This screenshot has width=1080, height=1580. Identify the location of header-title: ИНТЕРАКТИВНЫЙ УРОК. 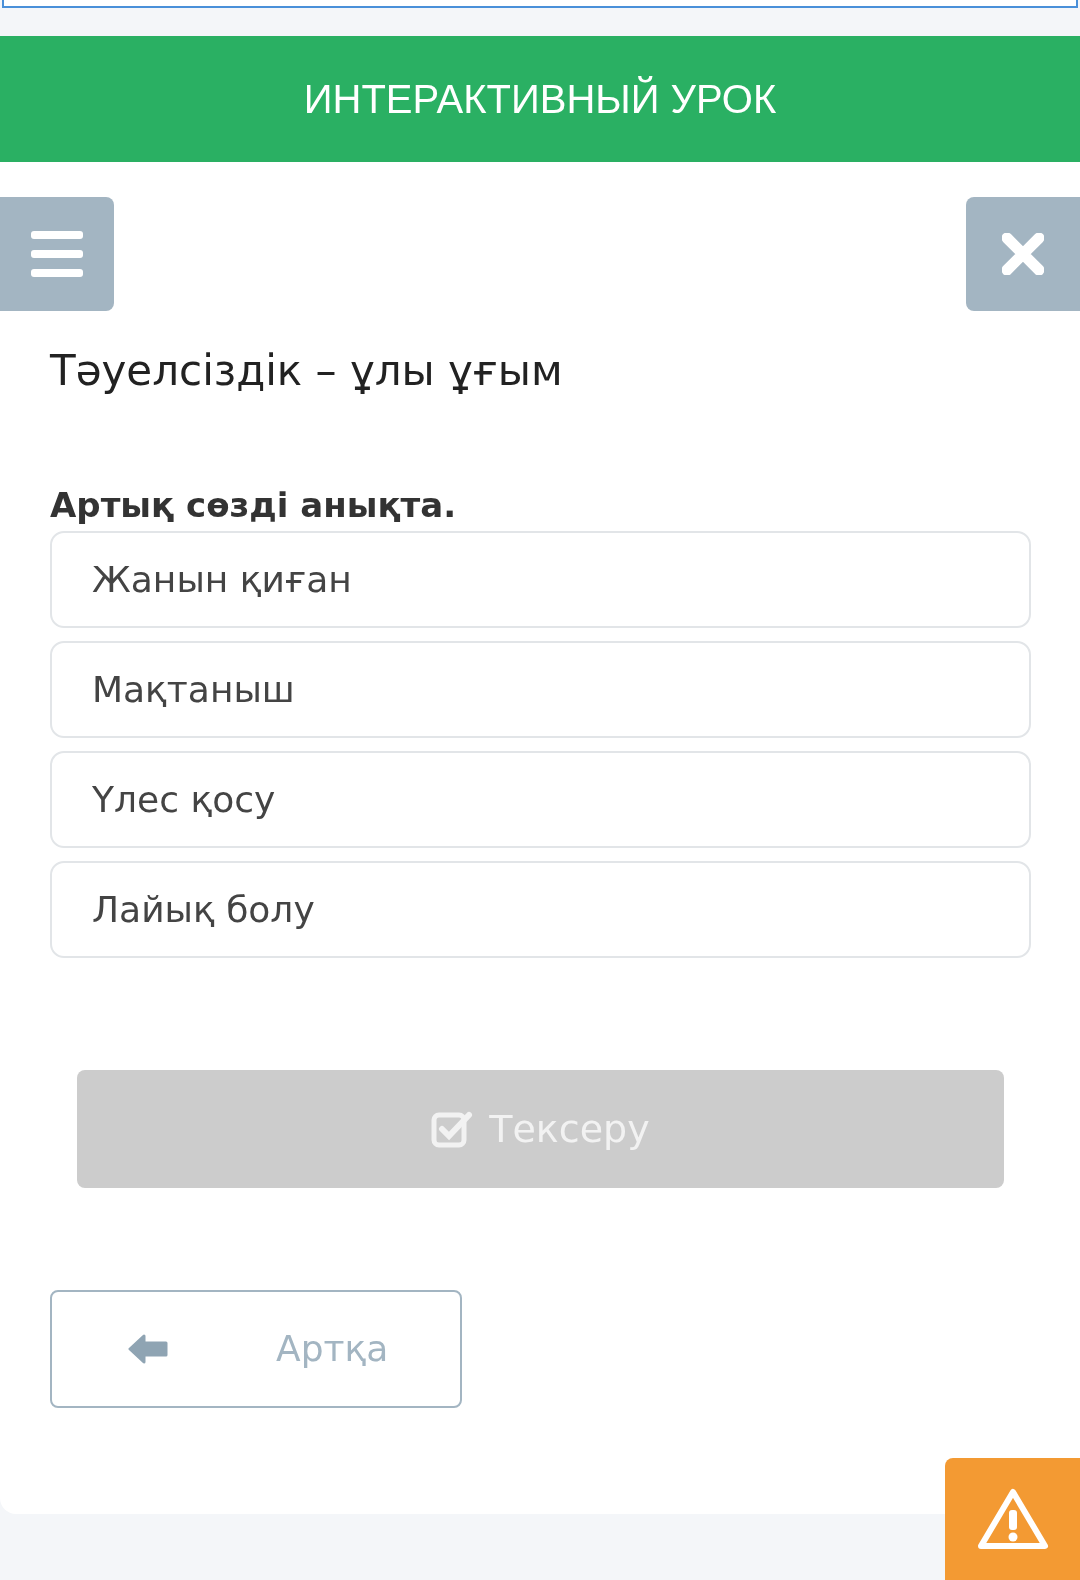
(540, 99).